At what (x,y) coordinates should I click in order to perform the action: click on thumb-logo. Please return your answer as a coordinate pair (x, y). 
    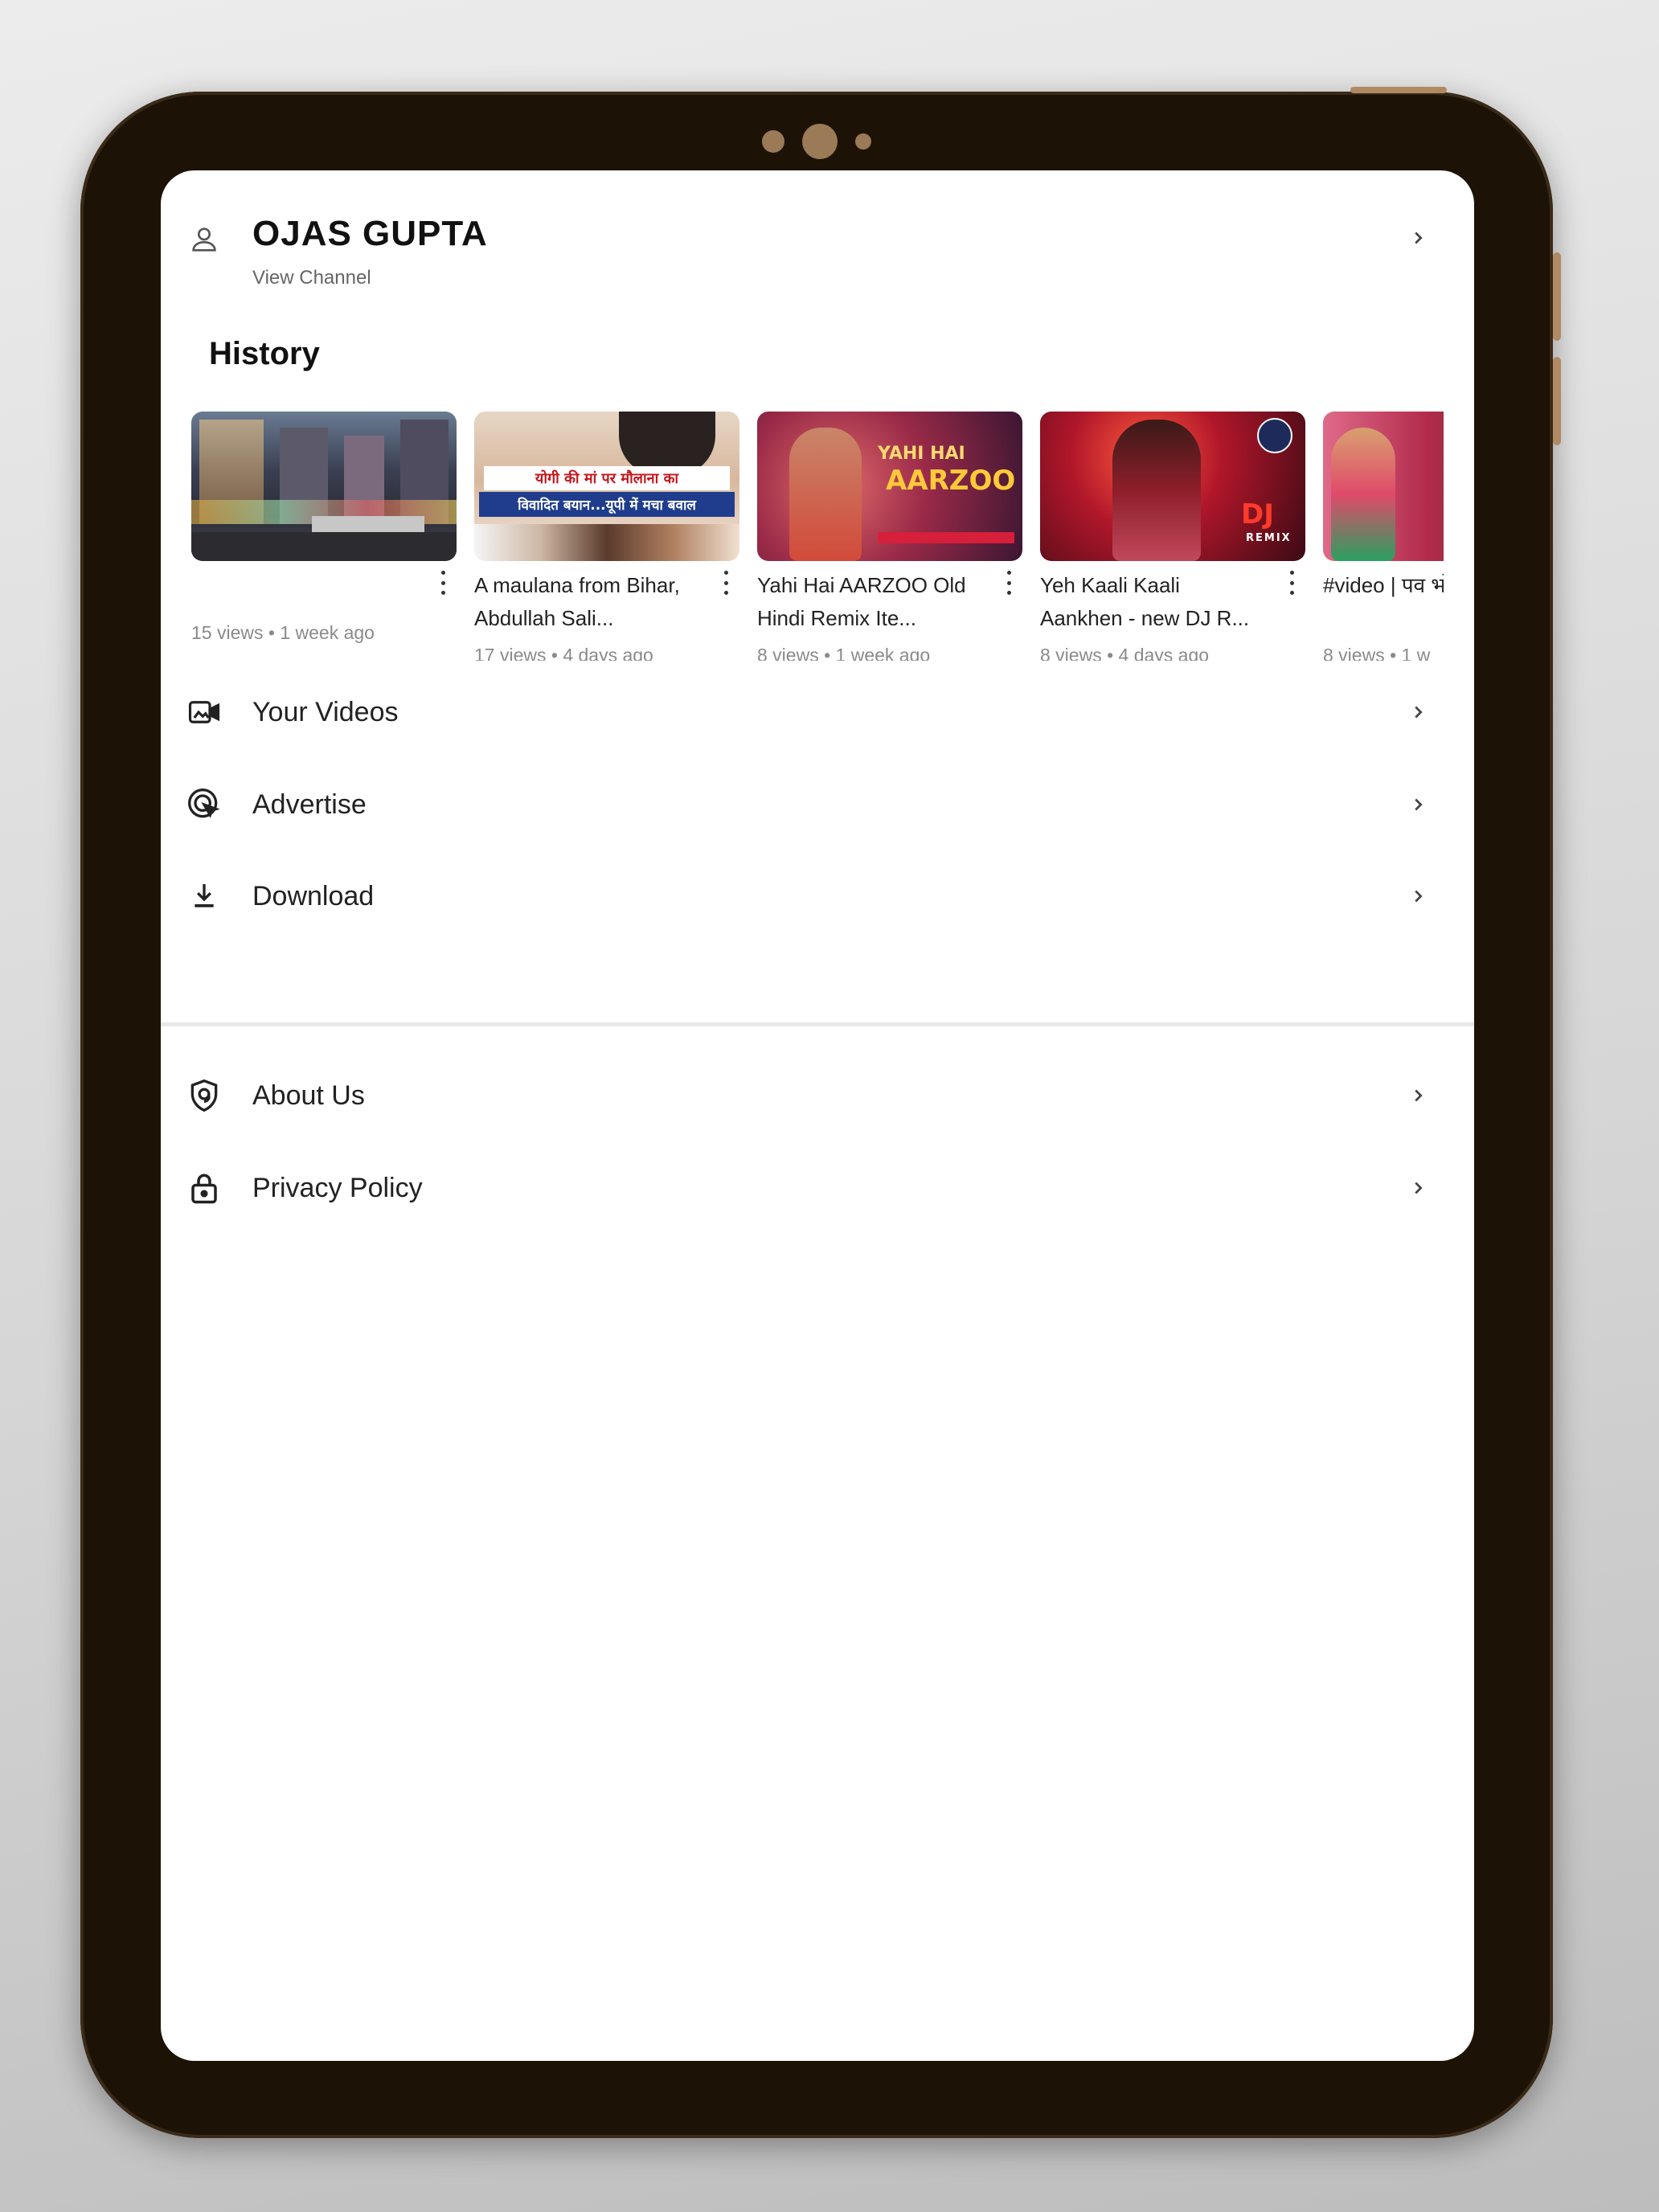
    Looking at the image, I should click on (1274, 435).